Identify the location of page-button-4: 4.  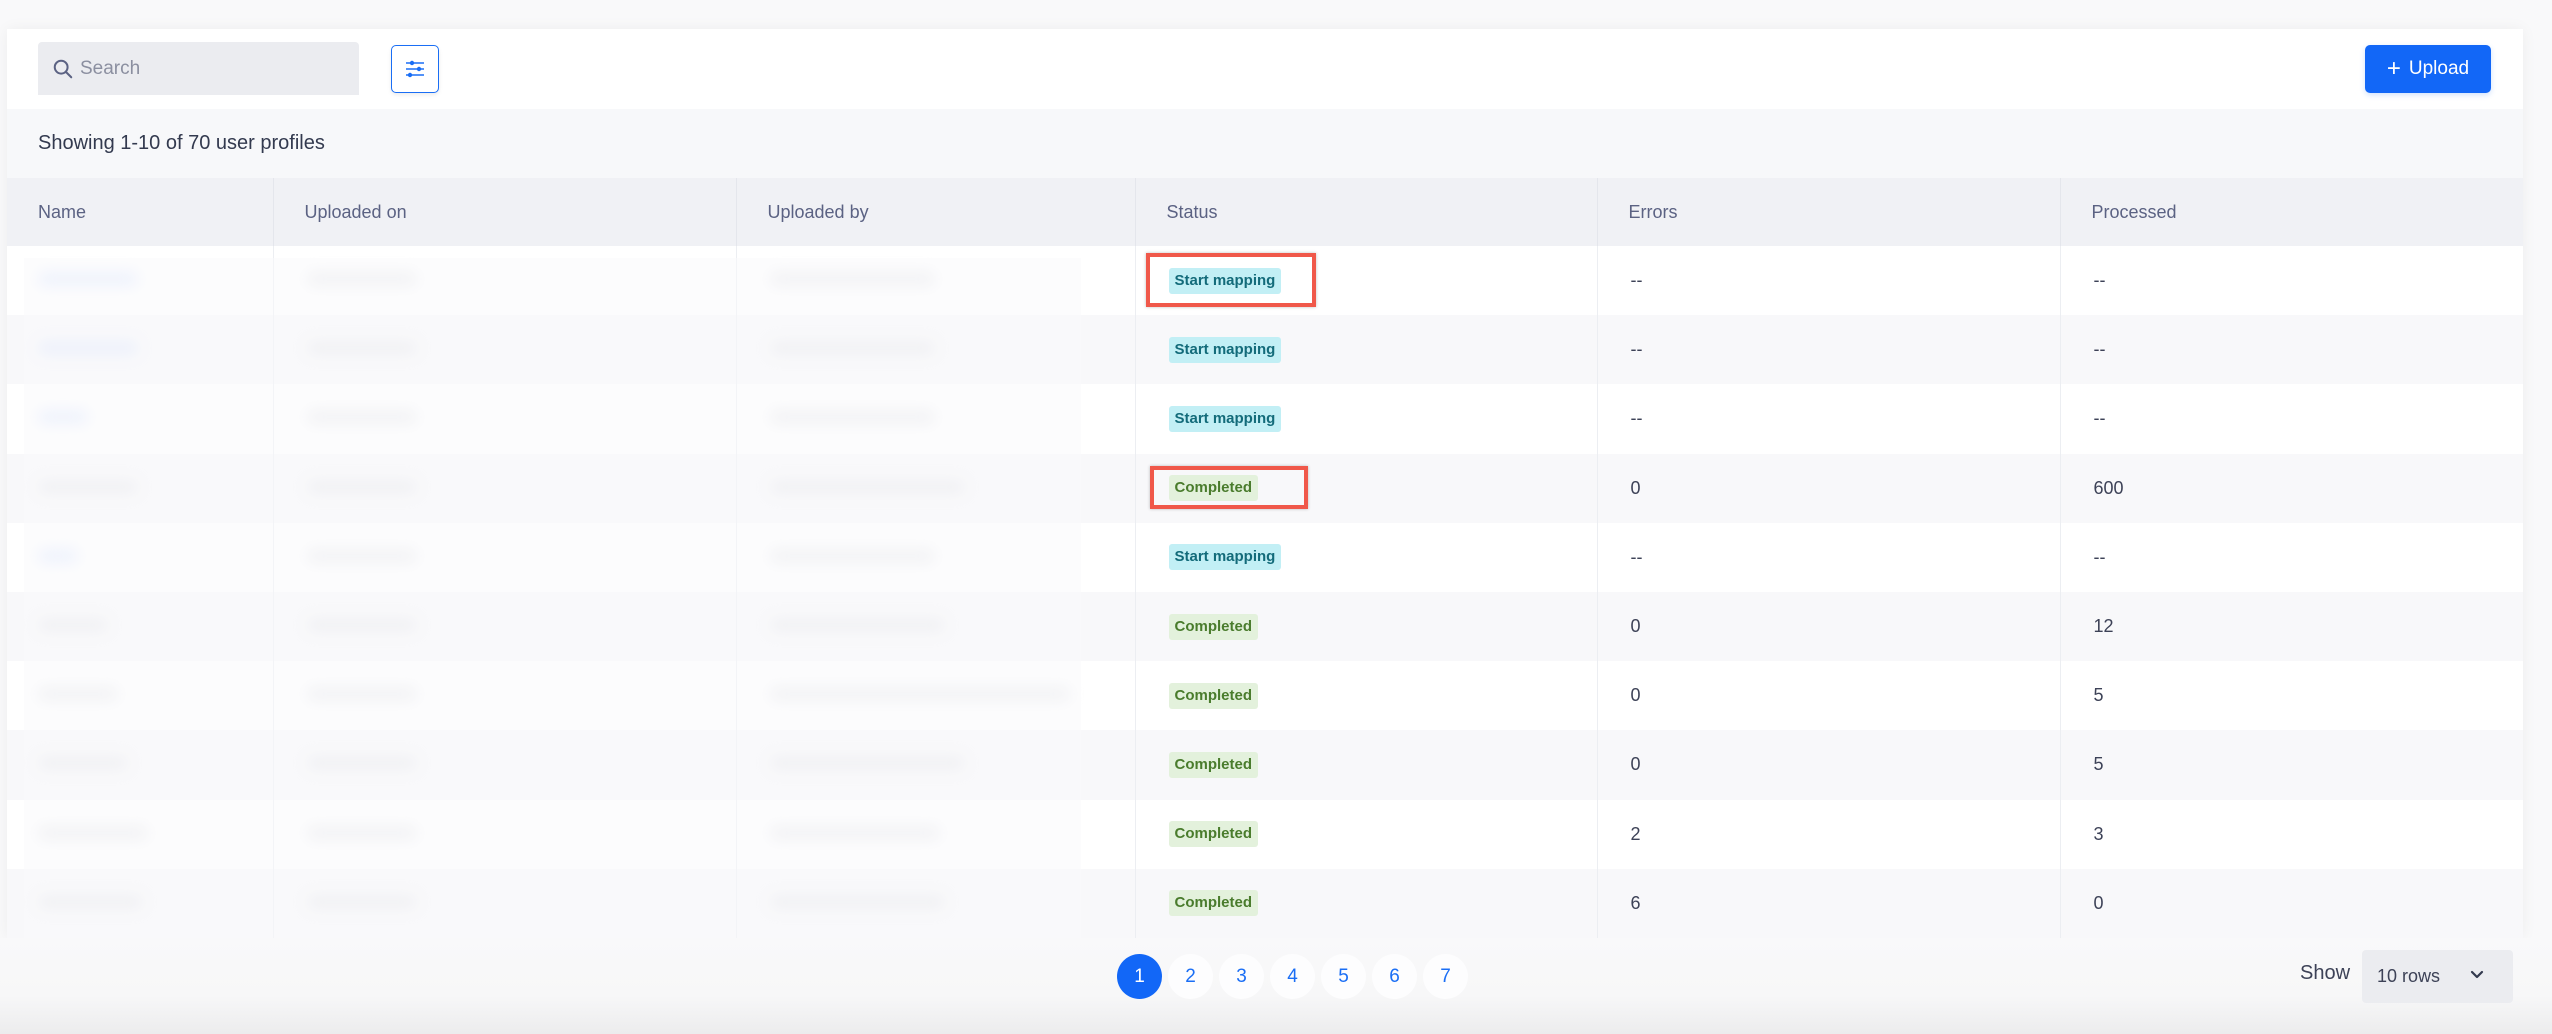
(1292, 976).